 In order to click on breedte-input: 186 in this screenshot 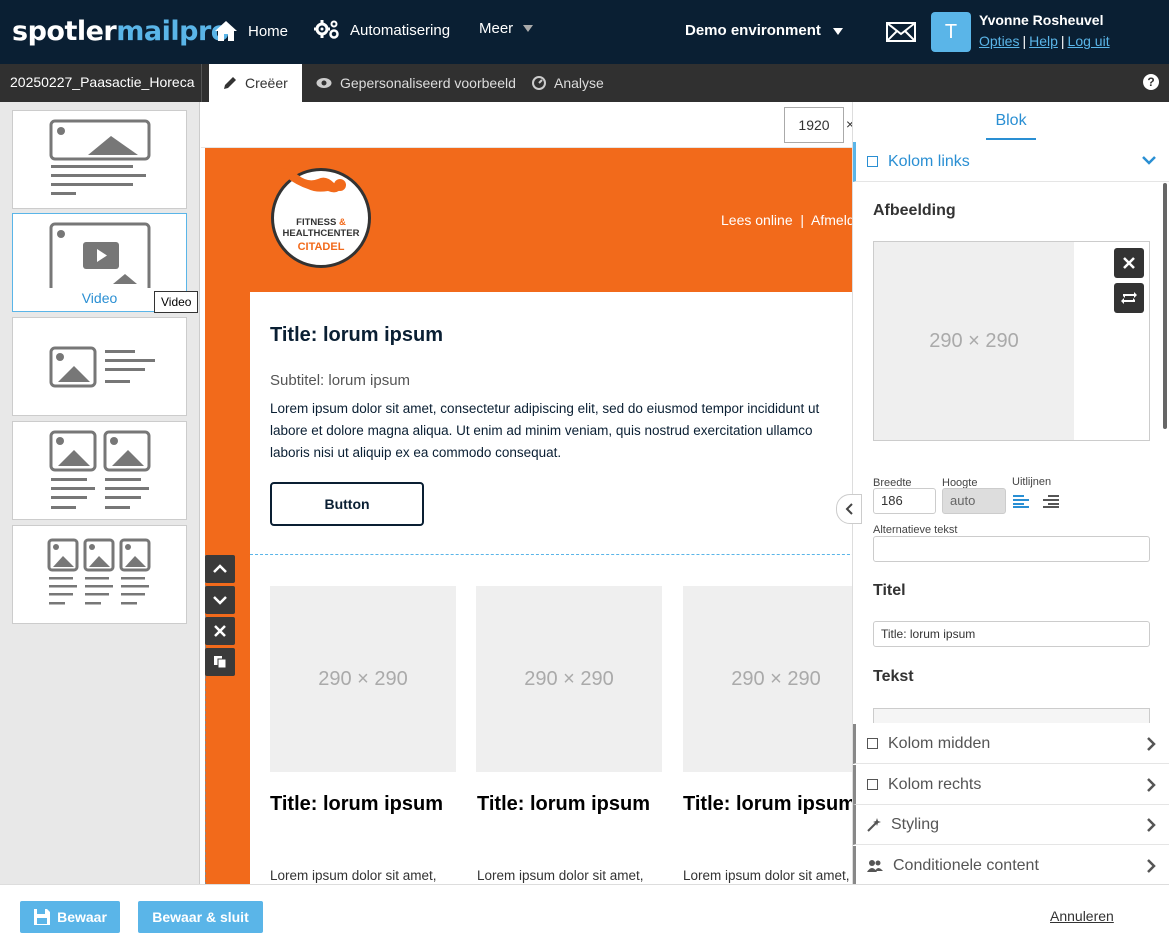, I will do `click(904, 501)`.